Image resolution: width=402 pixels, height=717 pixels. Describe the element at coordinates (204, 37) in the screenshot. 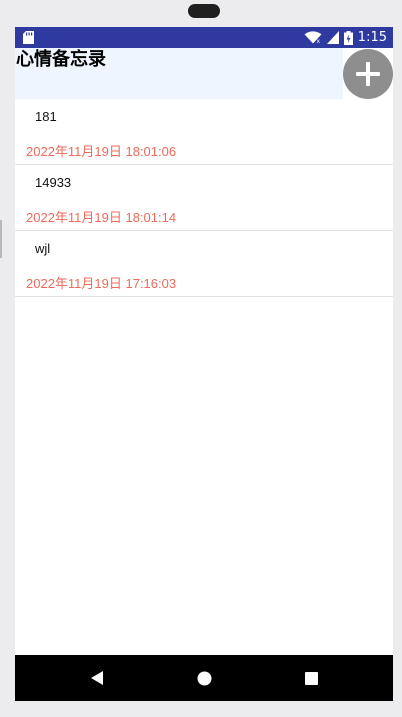

I see `status-bar: x 1:15` at that location.